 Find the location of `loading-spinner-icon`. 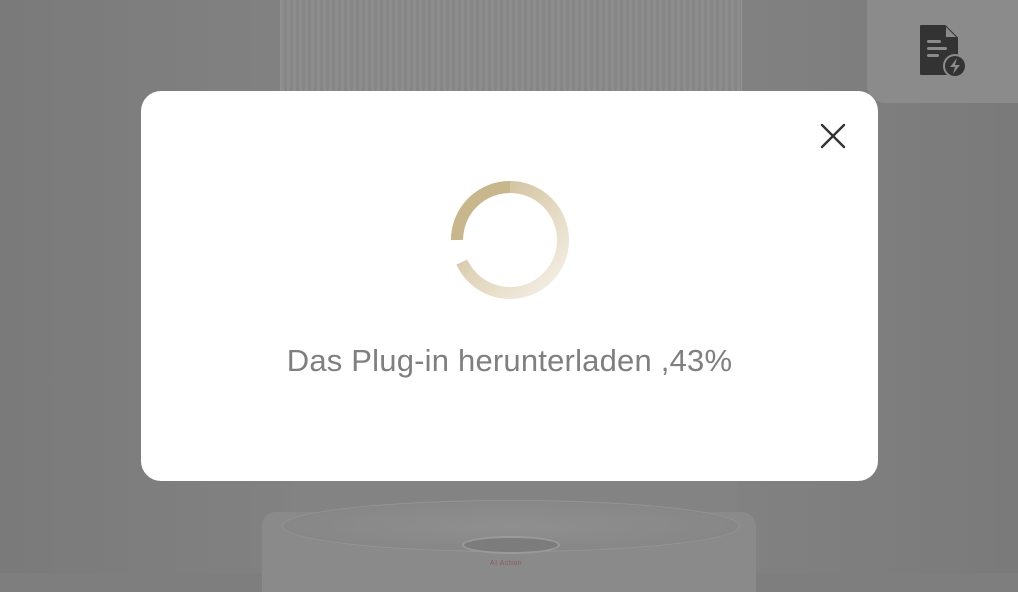

loading-spinner-icon is located at coordinates (510, 240).